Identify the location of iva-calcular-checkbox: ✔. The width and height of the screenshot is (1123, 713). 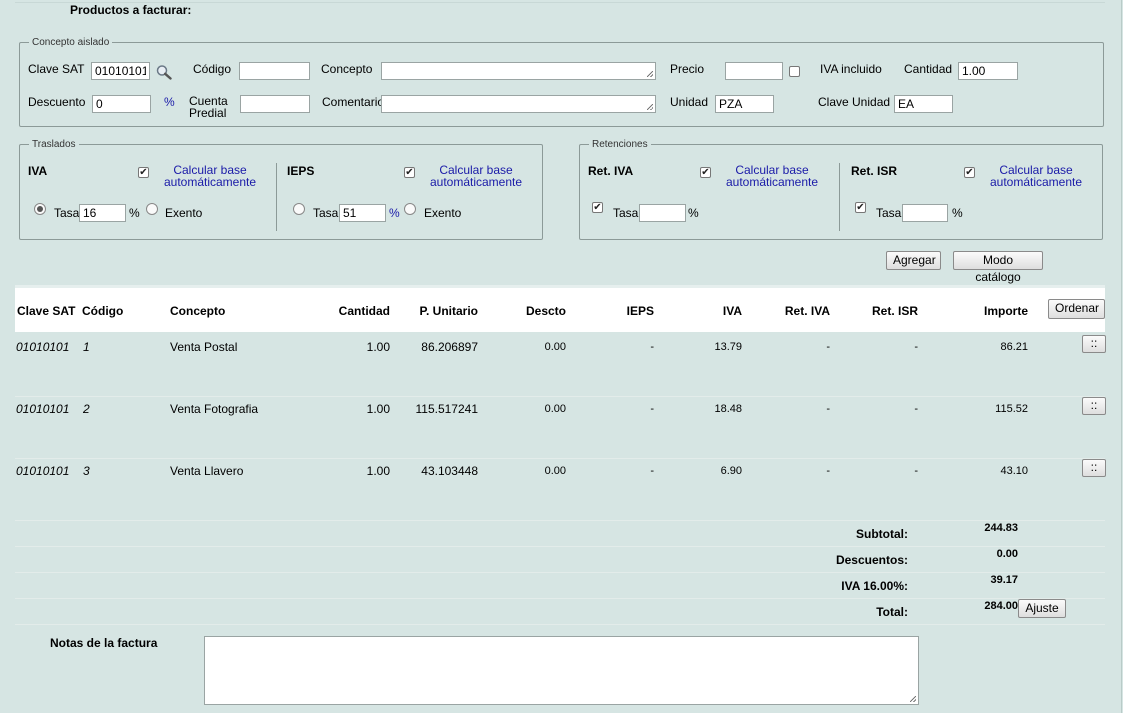
(143, 172).